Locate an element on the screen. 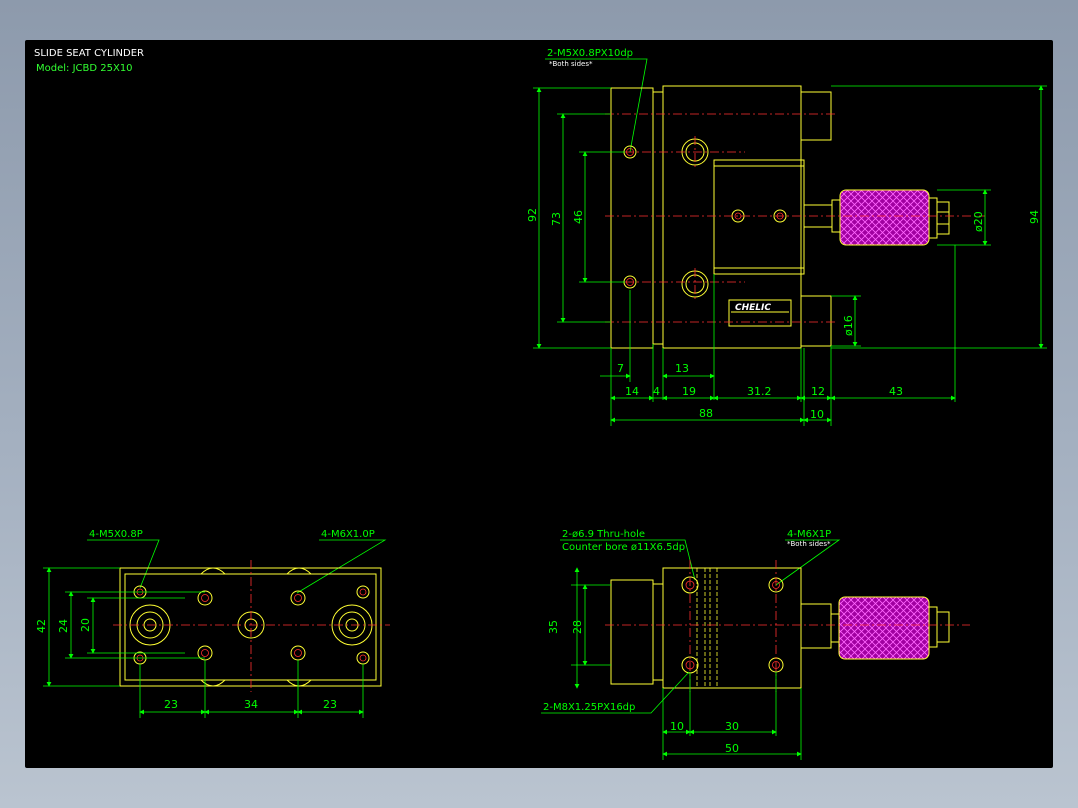 The height and width of the screenshot is (808, 1078). dim-12: 12 is located at coordinates (818, 391).